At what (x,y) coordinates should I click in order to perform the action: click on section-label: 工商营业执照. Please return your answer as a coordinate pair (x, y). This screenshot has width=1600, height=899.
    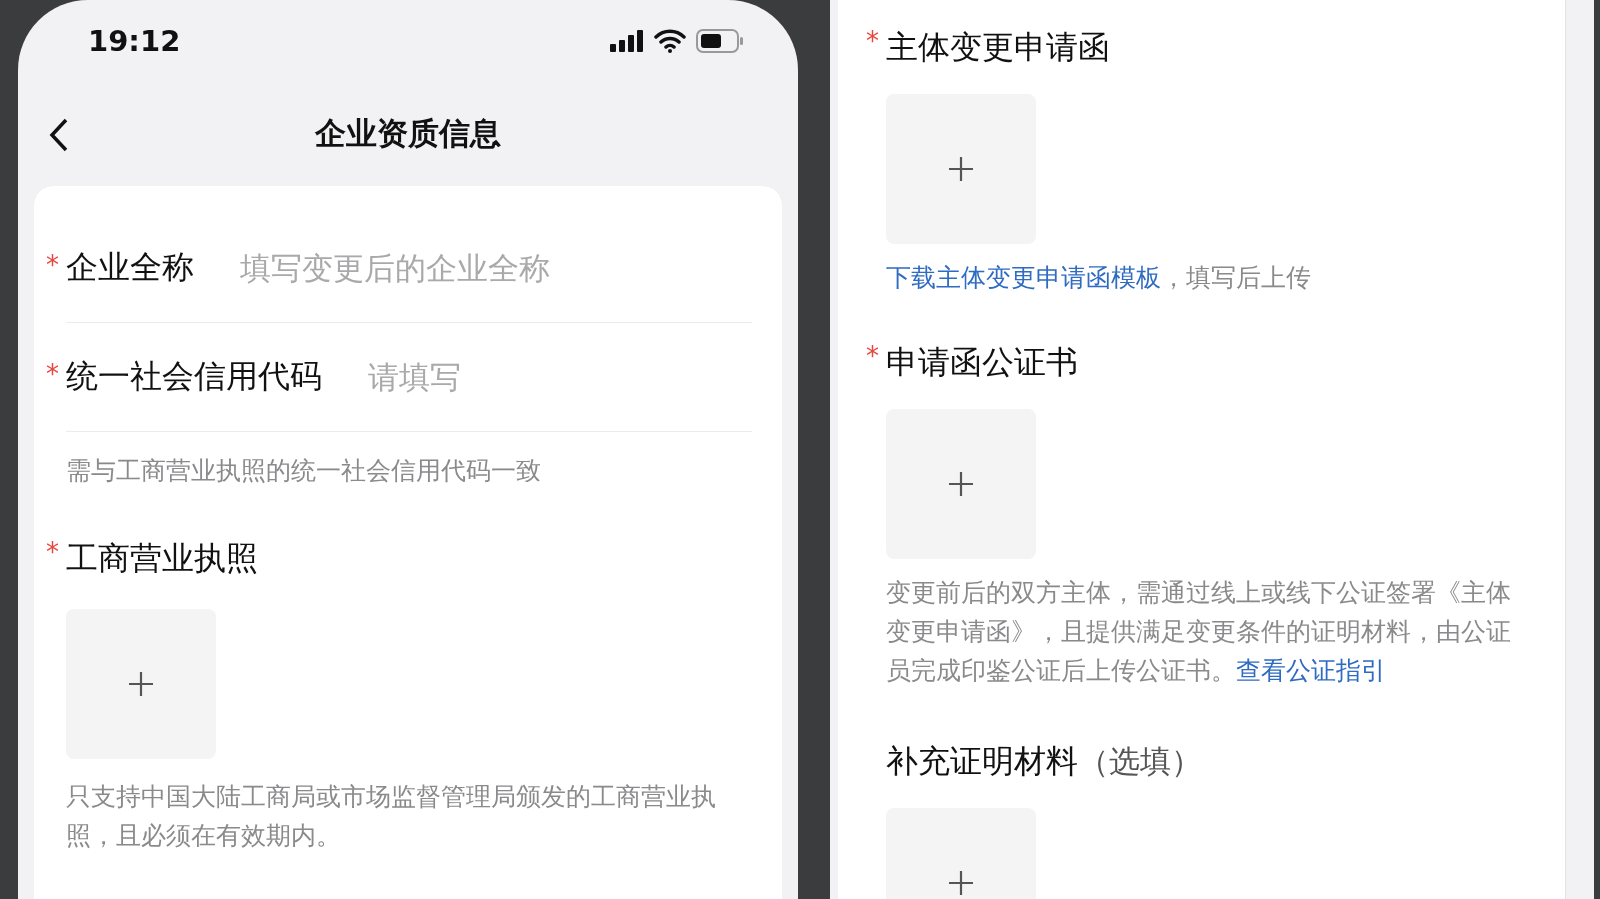
    Looking at the image, I should click on (162, 558).